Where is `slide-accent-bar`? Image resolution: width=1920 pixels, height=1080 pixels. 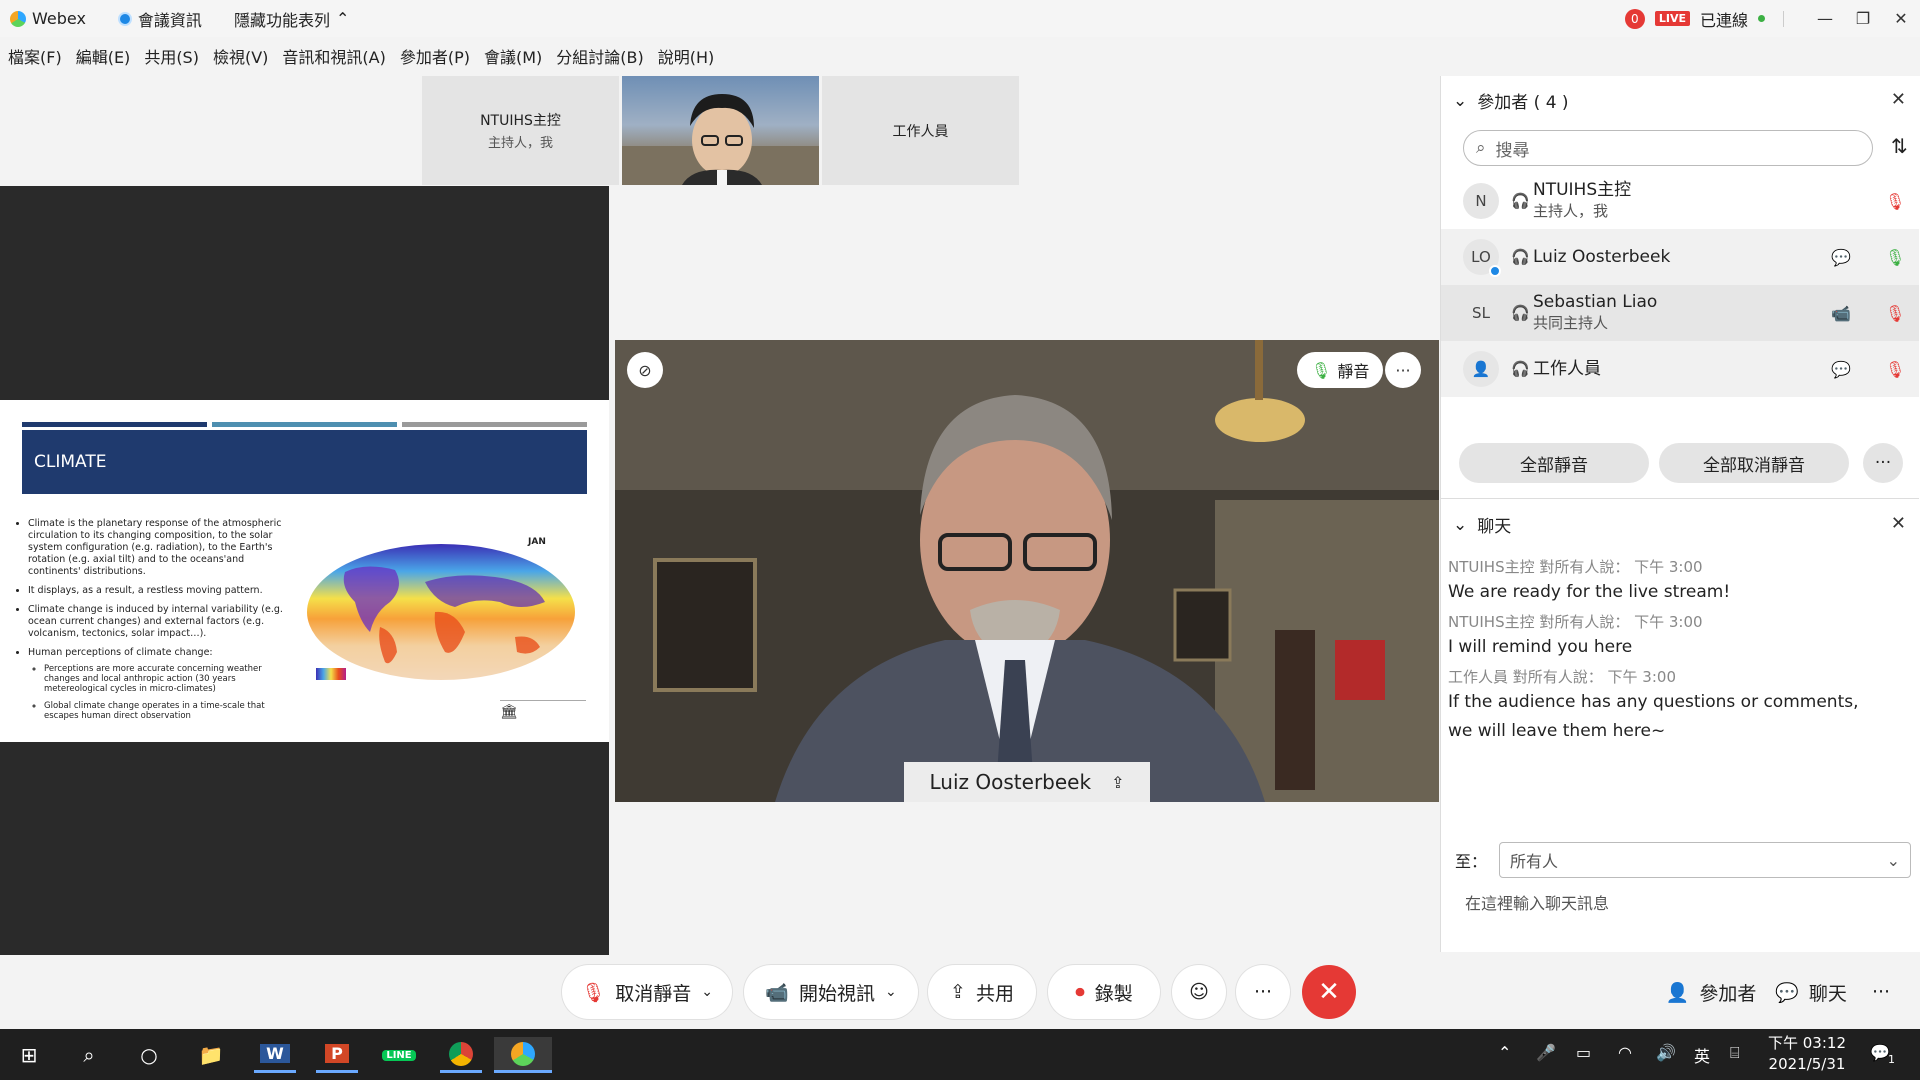
slide-accent-bar is located at coordinates (114, 424).